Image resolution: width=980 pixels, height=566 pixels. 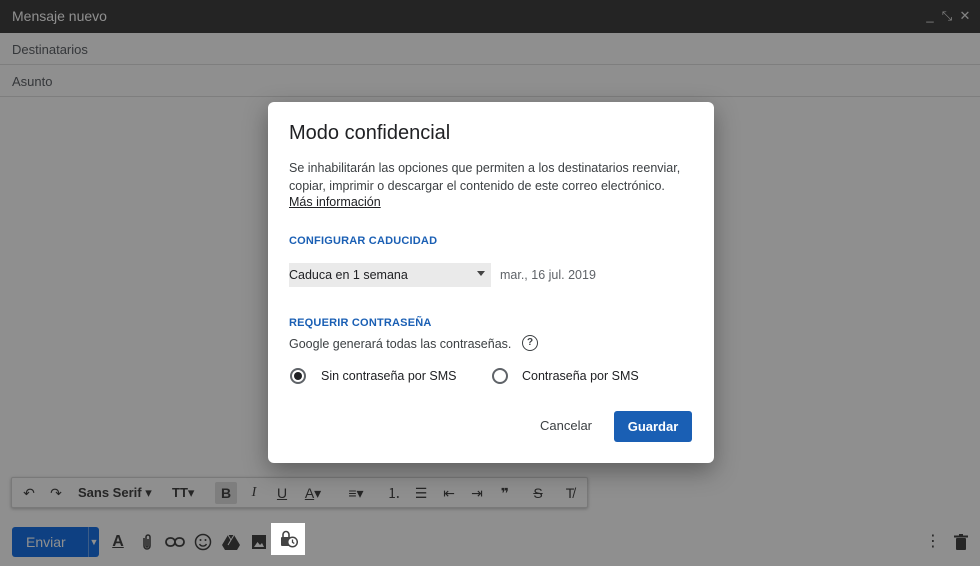 I want to click on sms-label: Contraseña por SMS, so click(x=580, y=376).